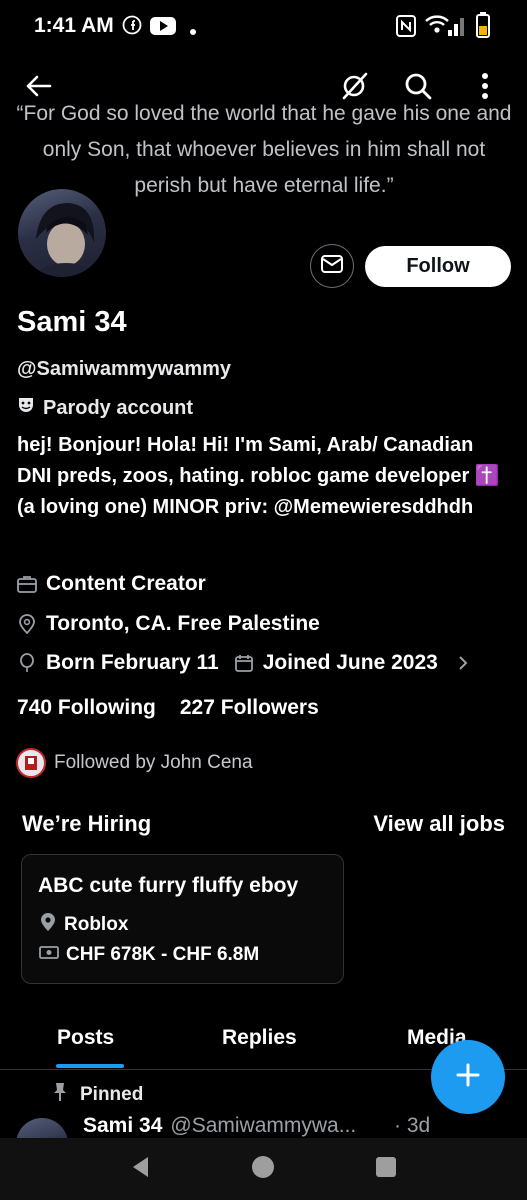 Image resolution: width=527 pixels, height=1200 pixels. Describe the element at coordinates (74, 25) in the screenshot. I see `status-time: 1:41 AM` at that location.